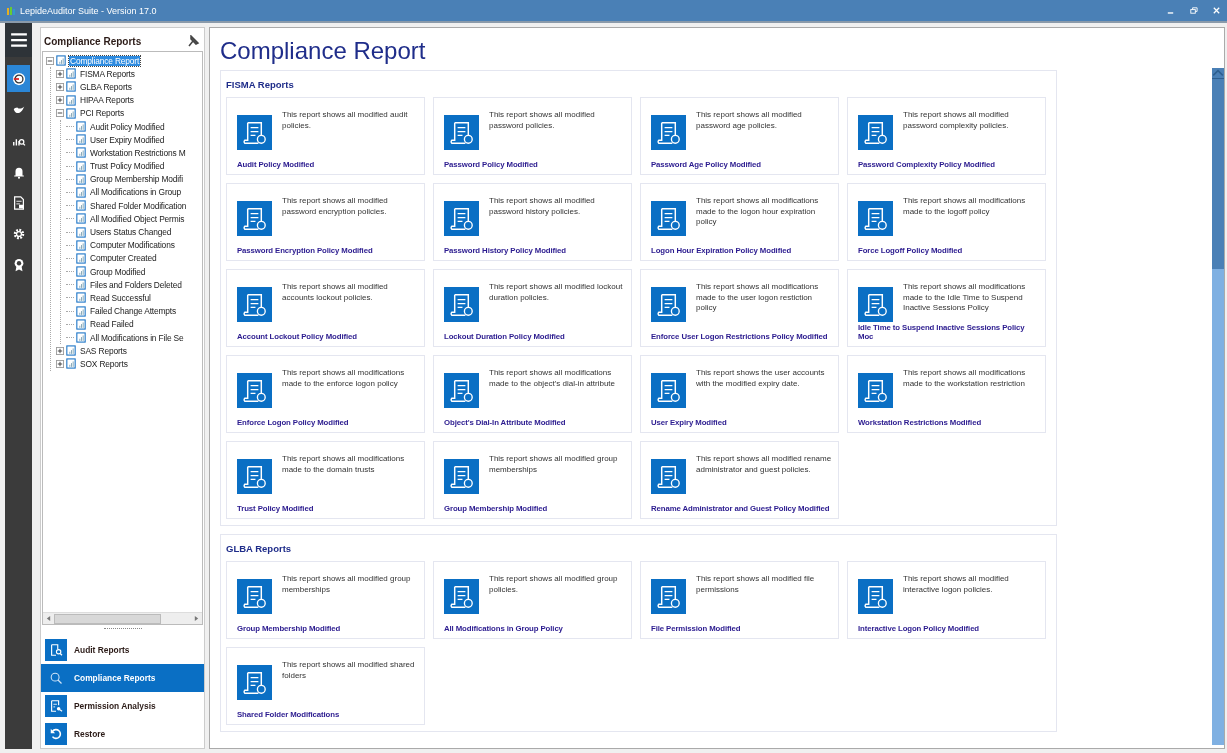  What do you see at coordinates (103, 350) in the screenshot?
I see `tree-item: SAS Reports` at bounding box center [103, 350].